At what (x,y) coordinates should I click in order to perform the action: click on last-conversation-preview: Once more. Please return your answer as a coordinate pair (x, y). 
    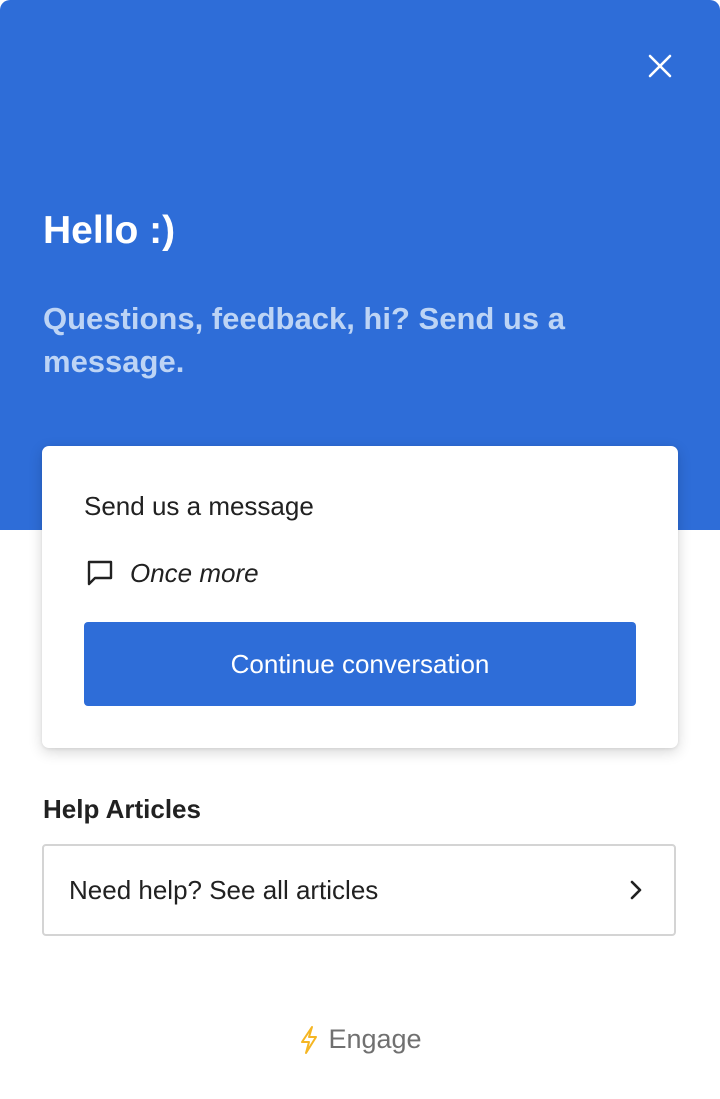
    Looking at the image, I should click on (194, 572).